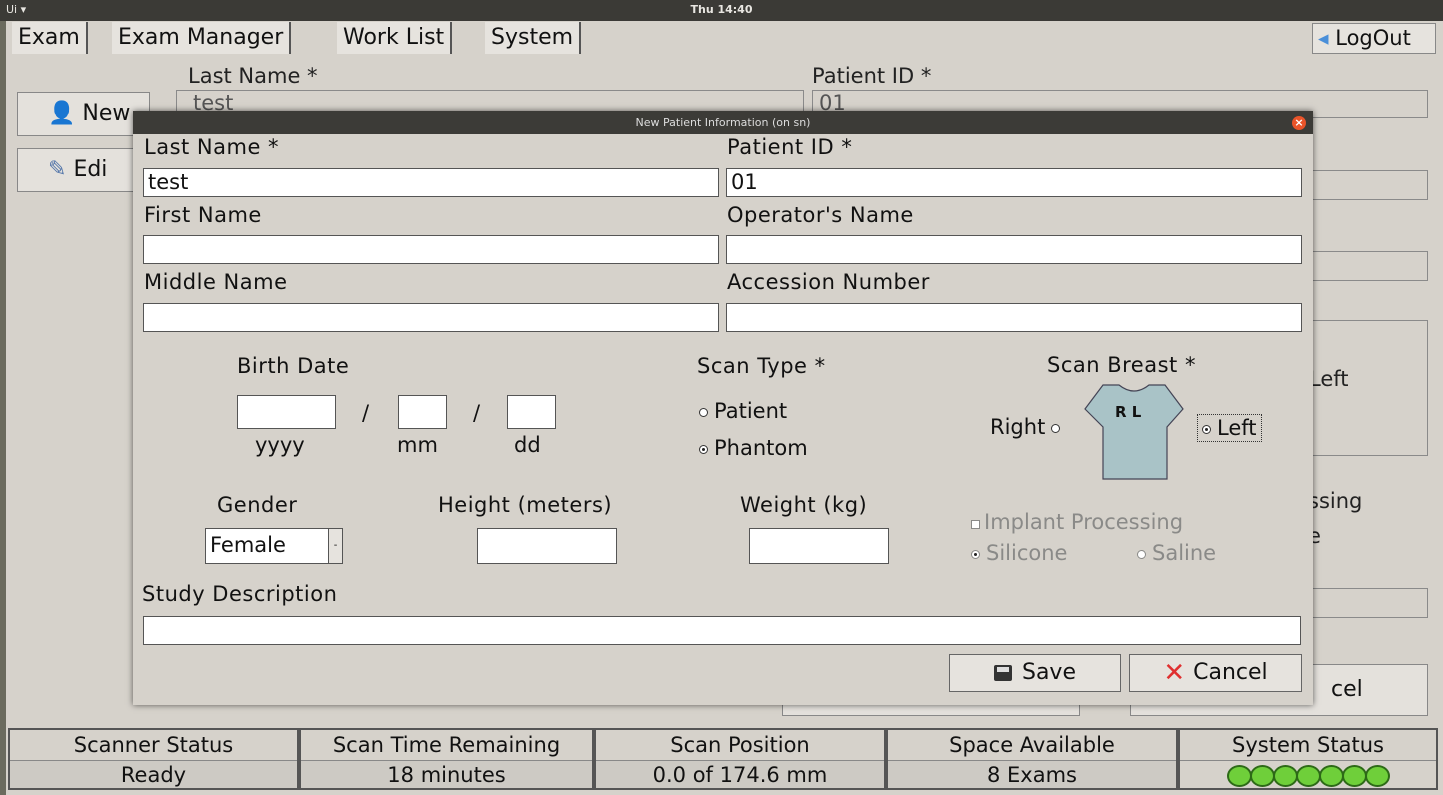 The image size is (1443, 795). What do you see at coordinates (1077, 522) in the screenshot?
I see `implant-processing-checkbox: Implant Processing` at bounding box center [1077, 522].